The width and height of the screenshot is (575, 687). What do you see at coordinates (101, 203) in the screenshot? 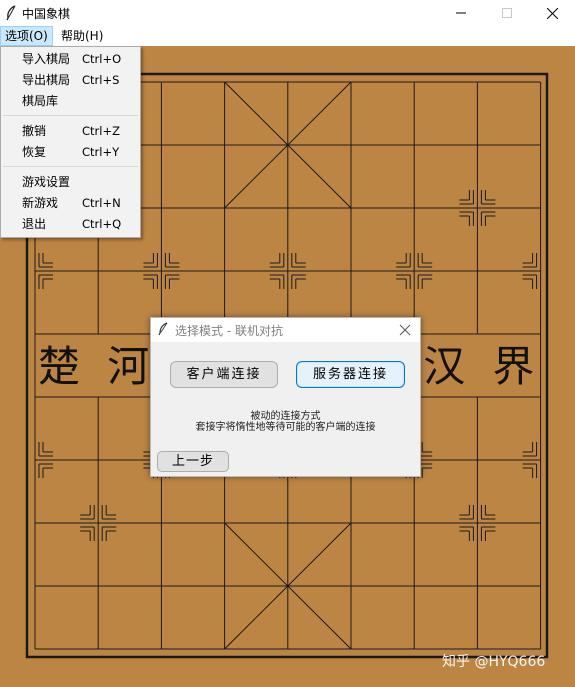
I see `menu-item-shortcut: Ctrl+N` at bounding box center [101, 203].